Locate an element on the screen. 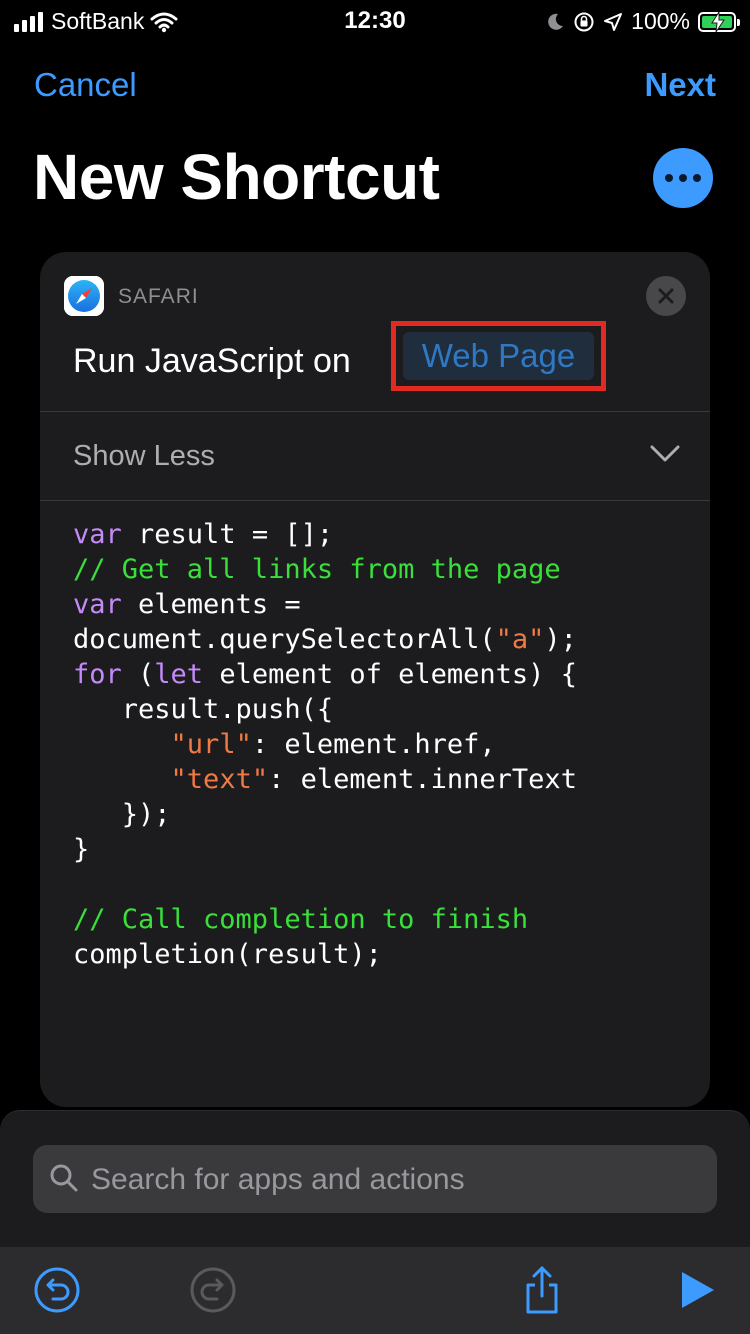 The image size is (750, 1334). next-button: Next is located at coordinates (680, 85).